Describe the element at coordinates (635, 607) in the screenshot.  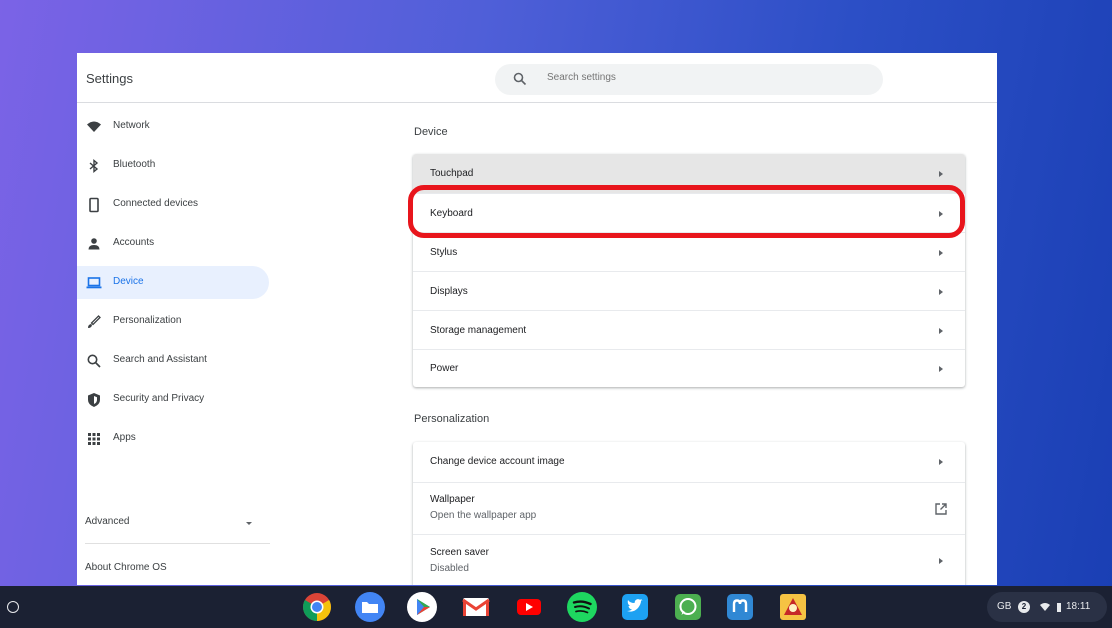
I see `twitter-icon` at that location.